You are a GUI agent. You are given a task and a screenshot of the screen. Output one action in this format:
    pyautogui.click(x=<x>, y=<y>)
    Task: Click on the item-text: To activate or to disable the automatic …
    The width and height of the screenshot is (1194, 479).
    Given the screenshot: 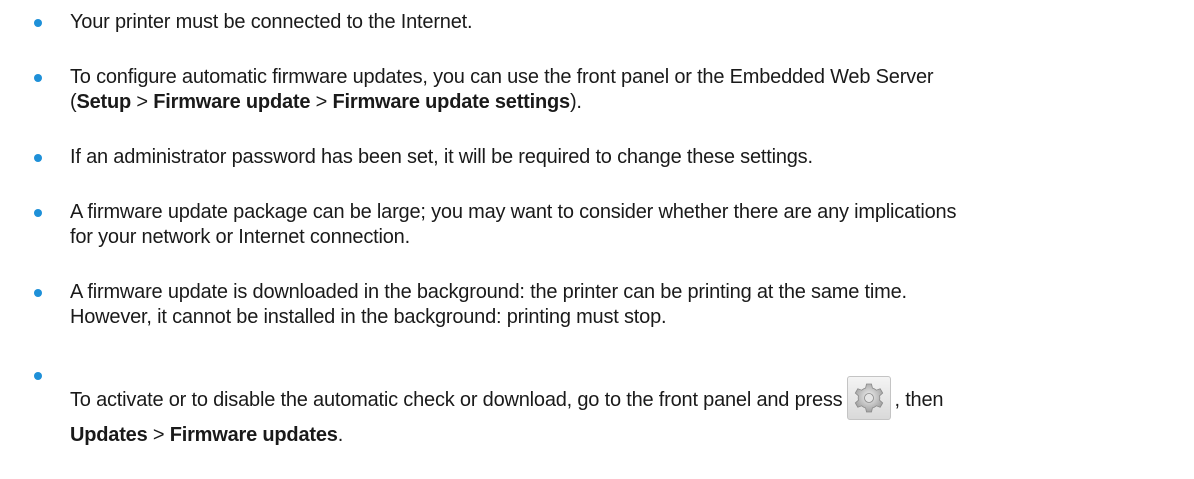 What is the action you would take?
    pyautogui.click(x=630, y=399)
    